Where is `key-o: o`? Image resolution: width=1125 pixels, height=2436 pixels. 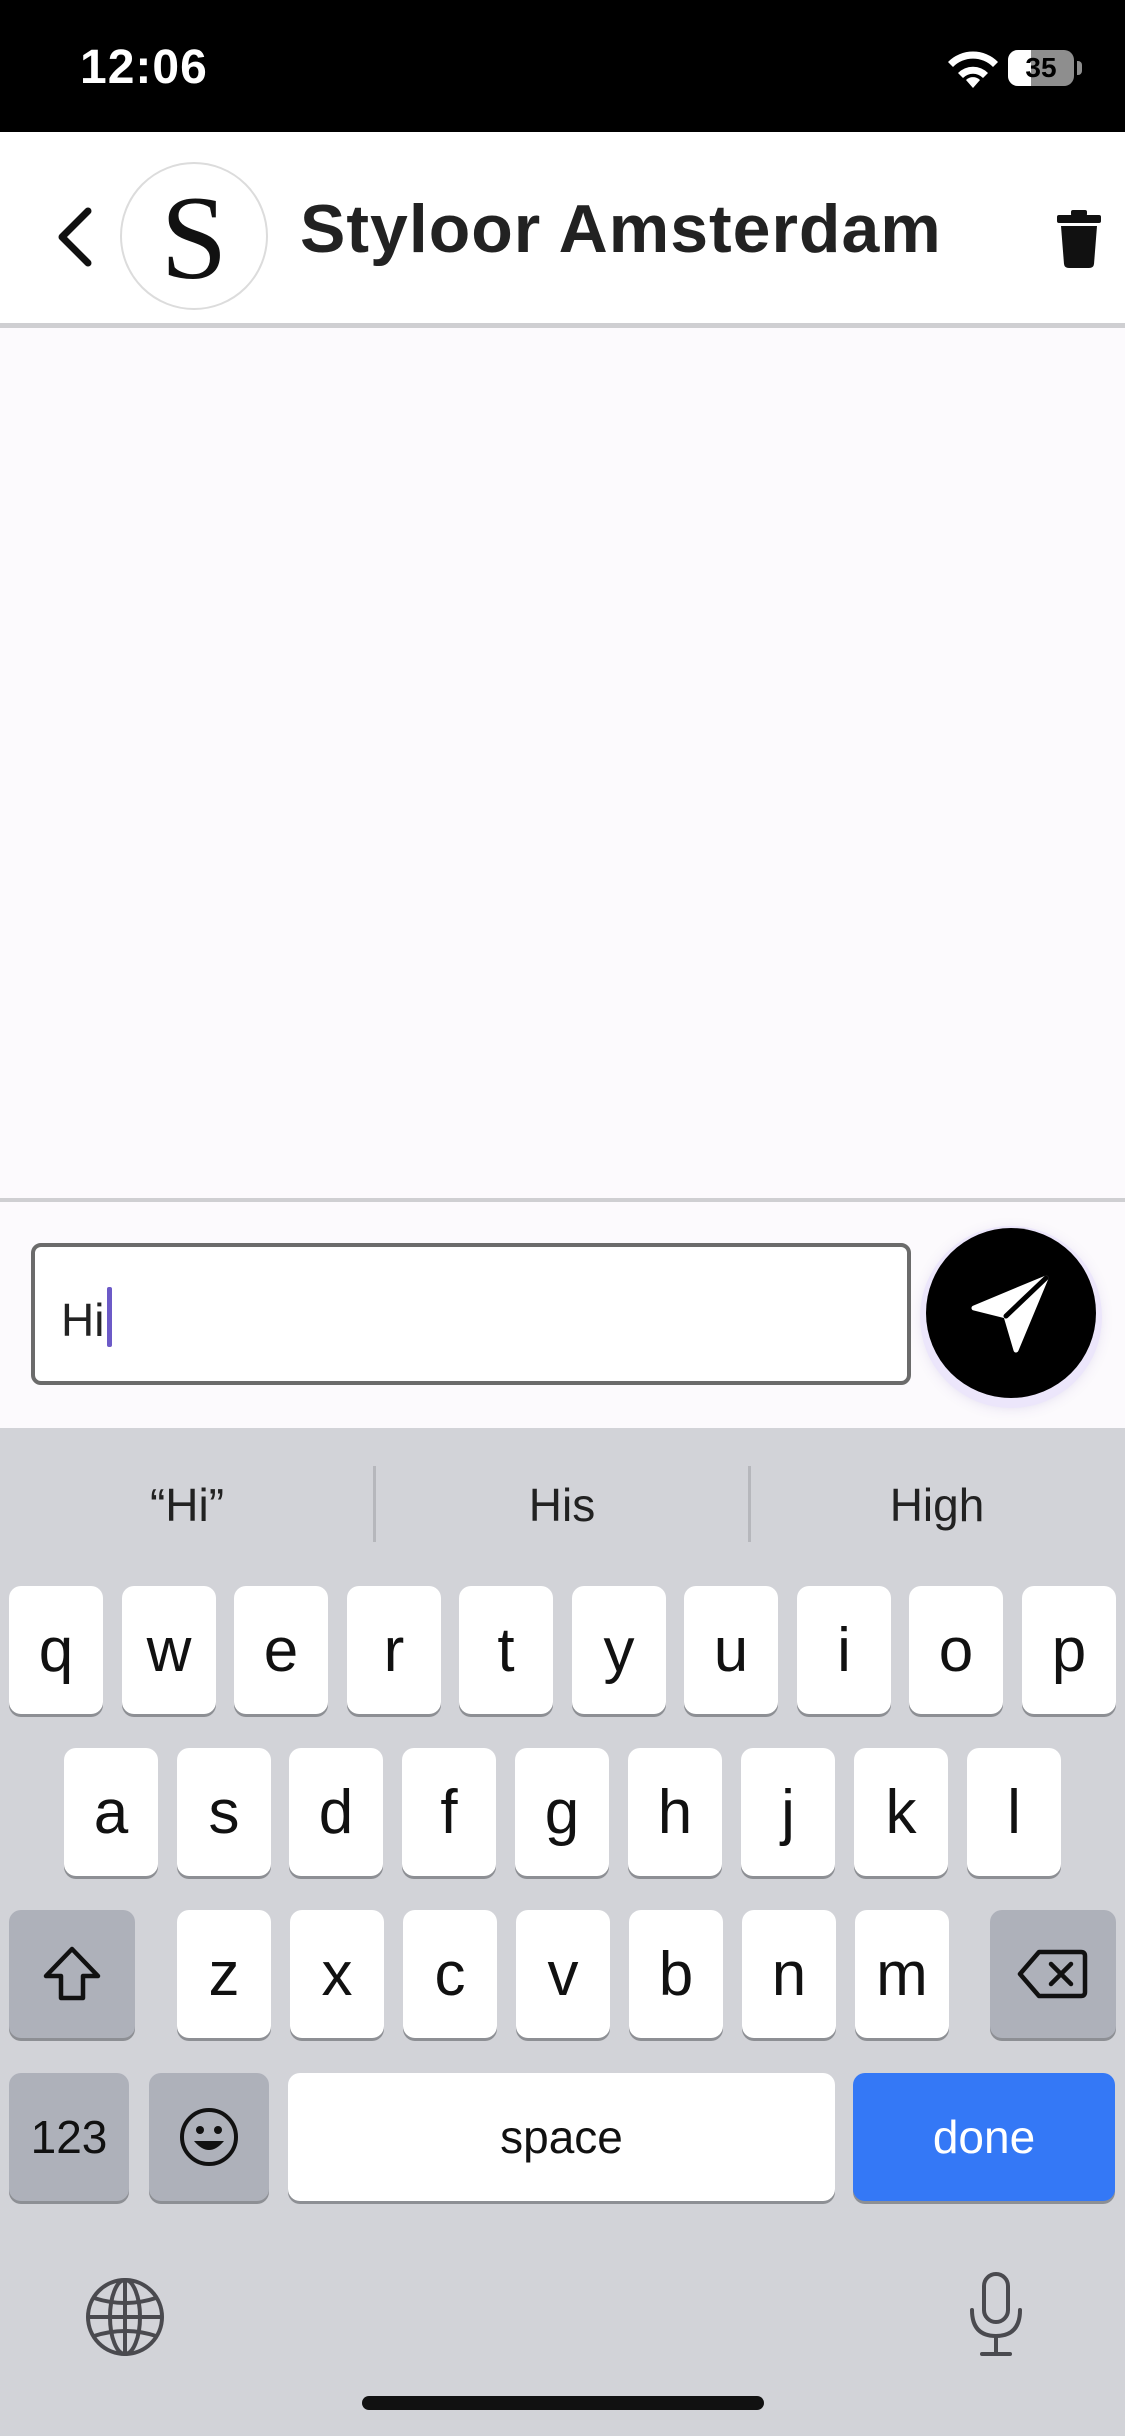 key-o: o is located at coordinates (956, 1650).